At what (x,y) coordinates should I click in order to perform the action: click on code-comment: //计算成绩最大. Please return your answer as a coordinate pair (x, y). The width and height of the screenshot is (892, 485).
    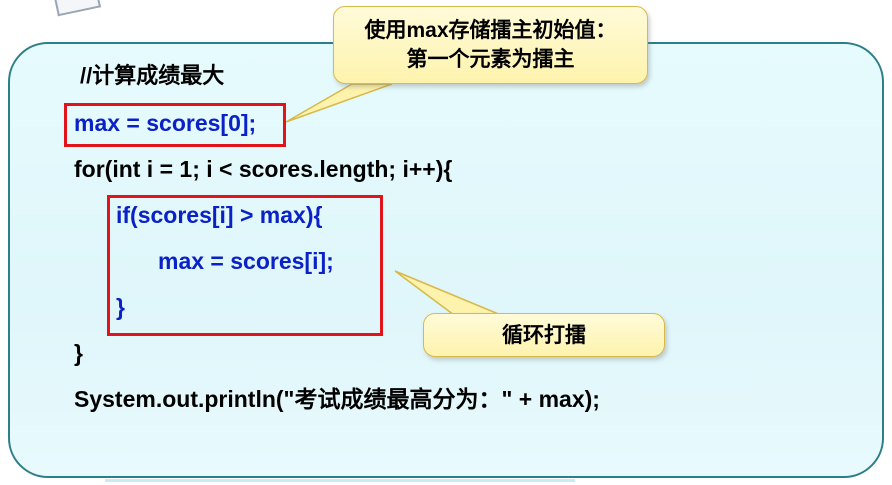
    Looking at the image, I should click on (152, 75).